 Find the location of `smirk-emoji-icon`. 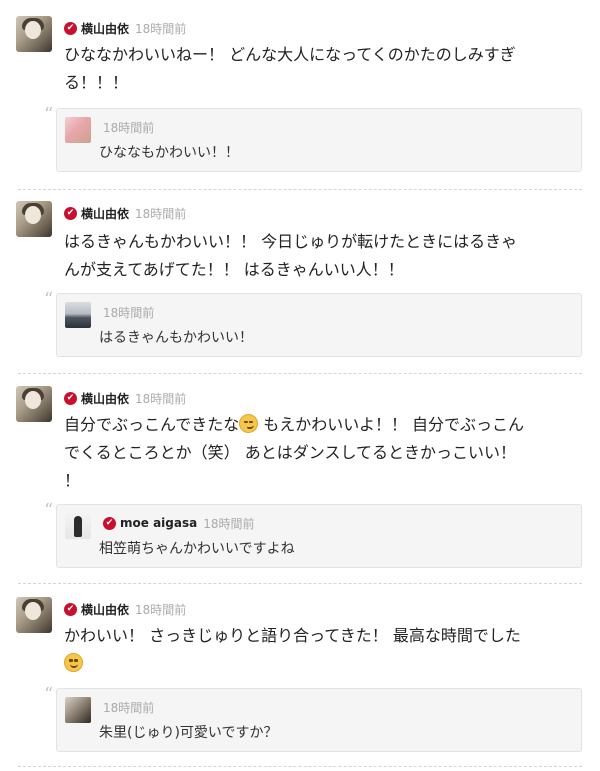

smirk-emoji-icon is located at coordinates (249, 423).